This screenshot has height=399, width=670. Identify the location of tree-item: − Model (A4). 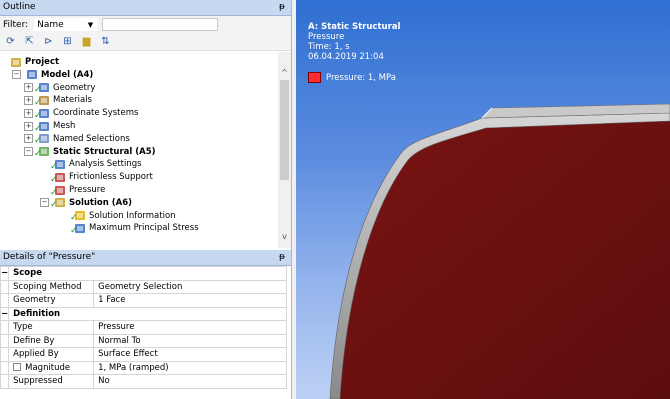
(52, 75).